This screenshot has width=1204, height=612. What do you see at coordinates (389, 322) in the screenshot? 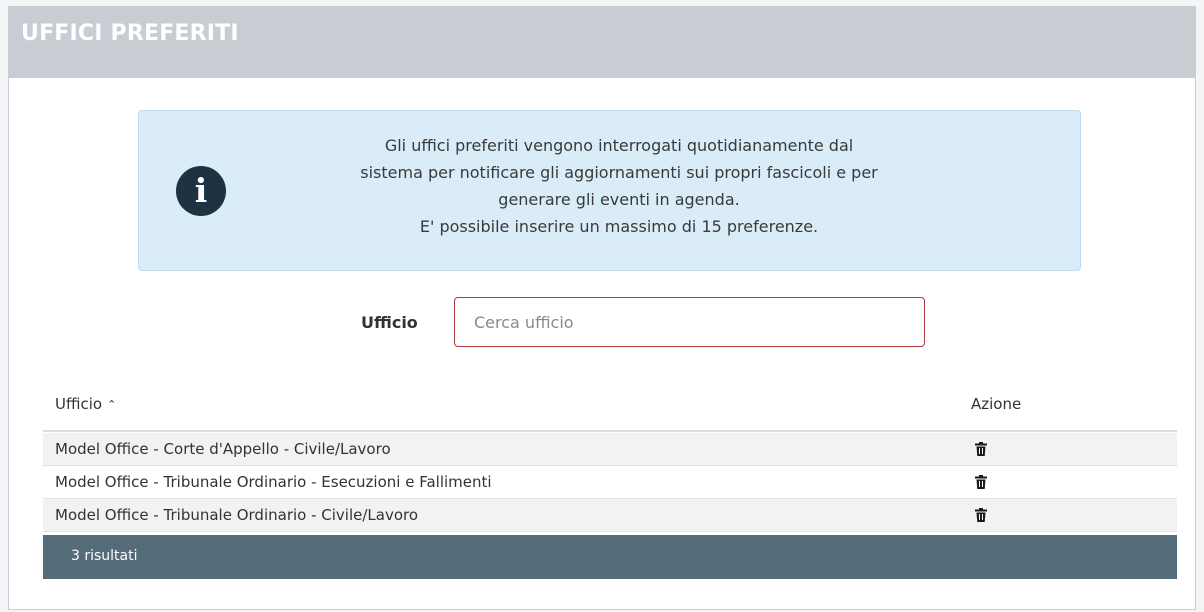
I see `search-label: Ufficio` at bounding box center [389, 322].